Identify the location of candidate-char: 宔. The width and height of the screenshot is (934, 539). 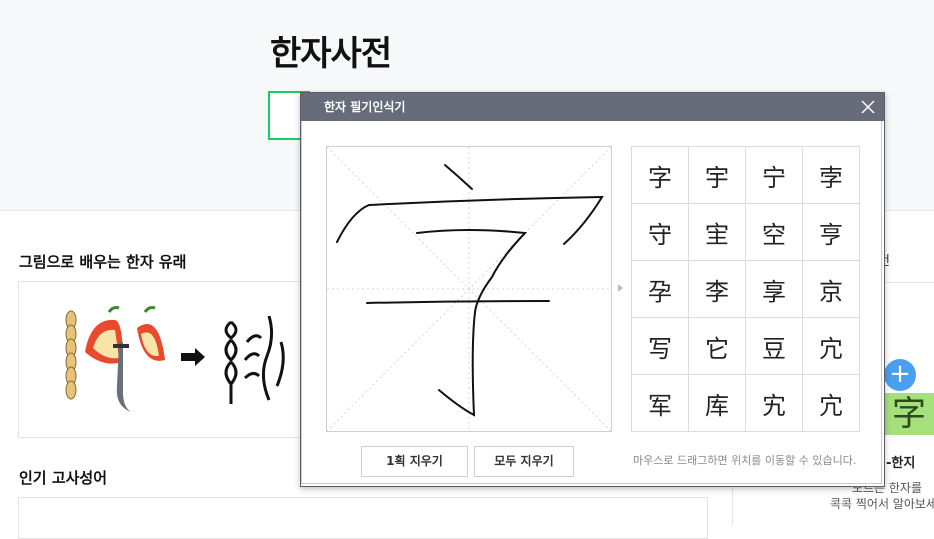
(717, 232).